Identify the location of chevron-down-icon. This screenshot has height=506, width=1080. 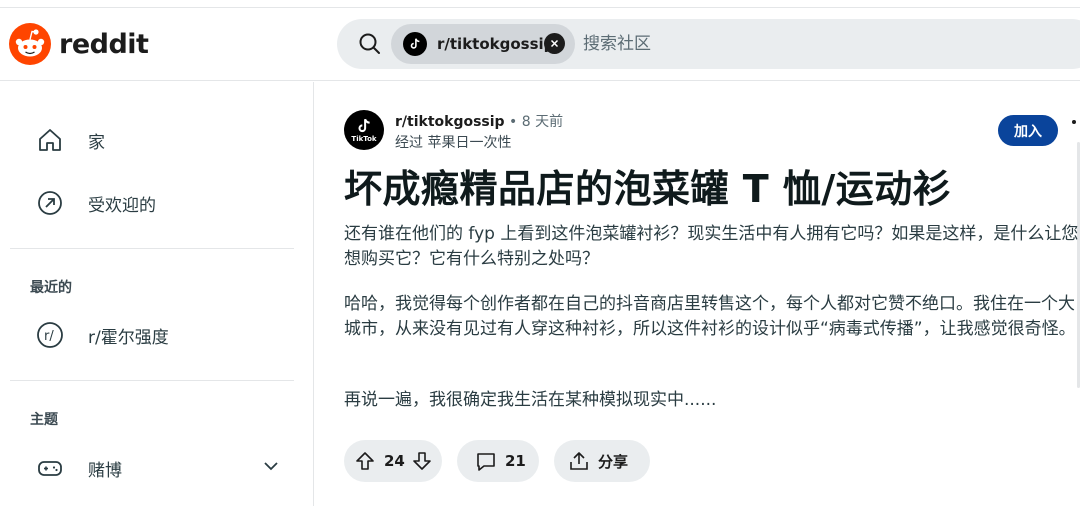
(271, 466).